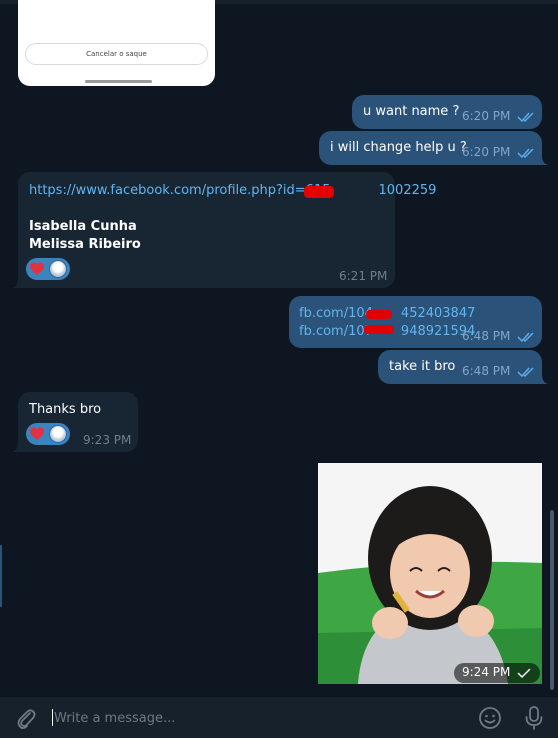 The image size is (558, 738). What do you see at coordinates (486, 672) in the screenshot?
I see `message-time: 9:24 PM` at bounding box center [486, 672].